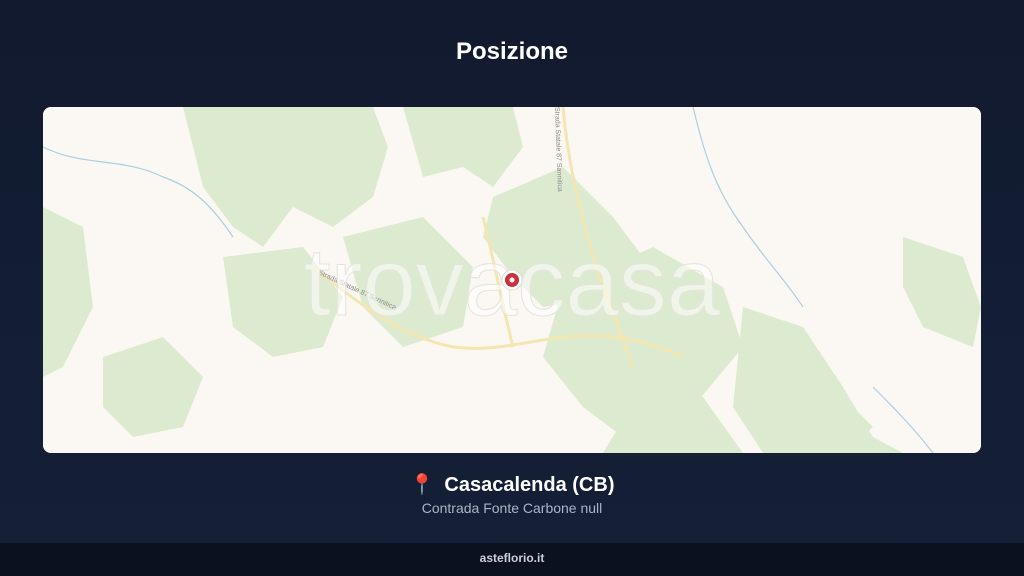  What do you see at coordinates (512, 508) in the screenshot?
I see `location-address: Contrada Fonte Carbone null` at bounding box center [512, 508].